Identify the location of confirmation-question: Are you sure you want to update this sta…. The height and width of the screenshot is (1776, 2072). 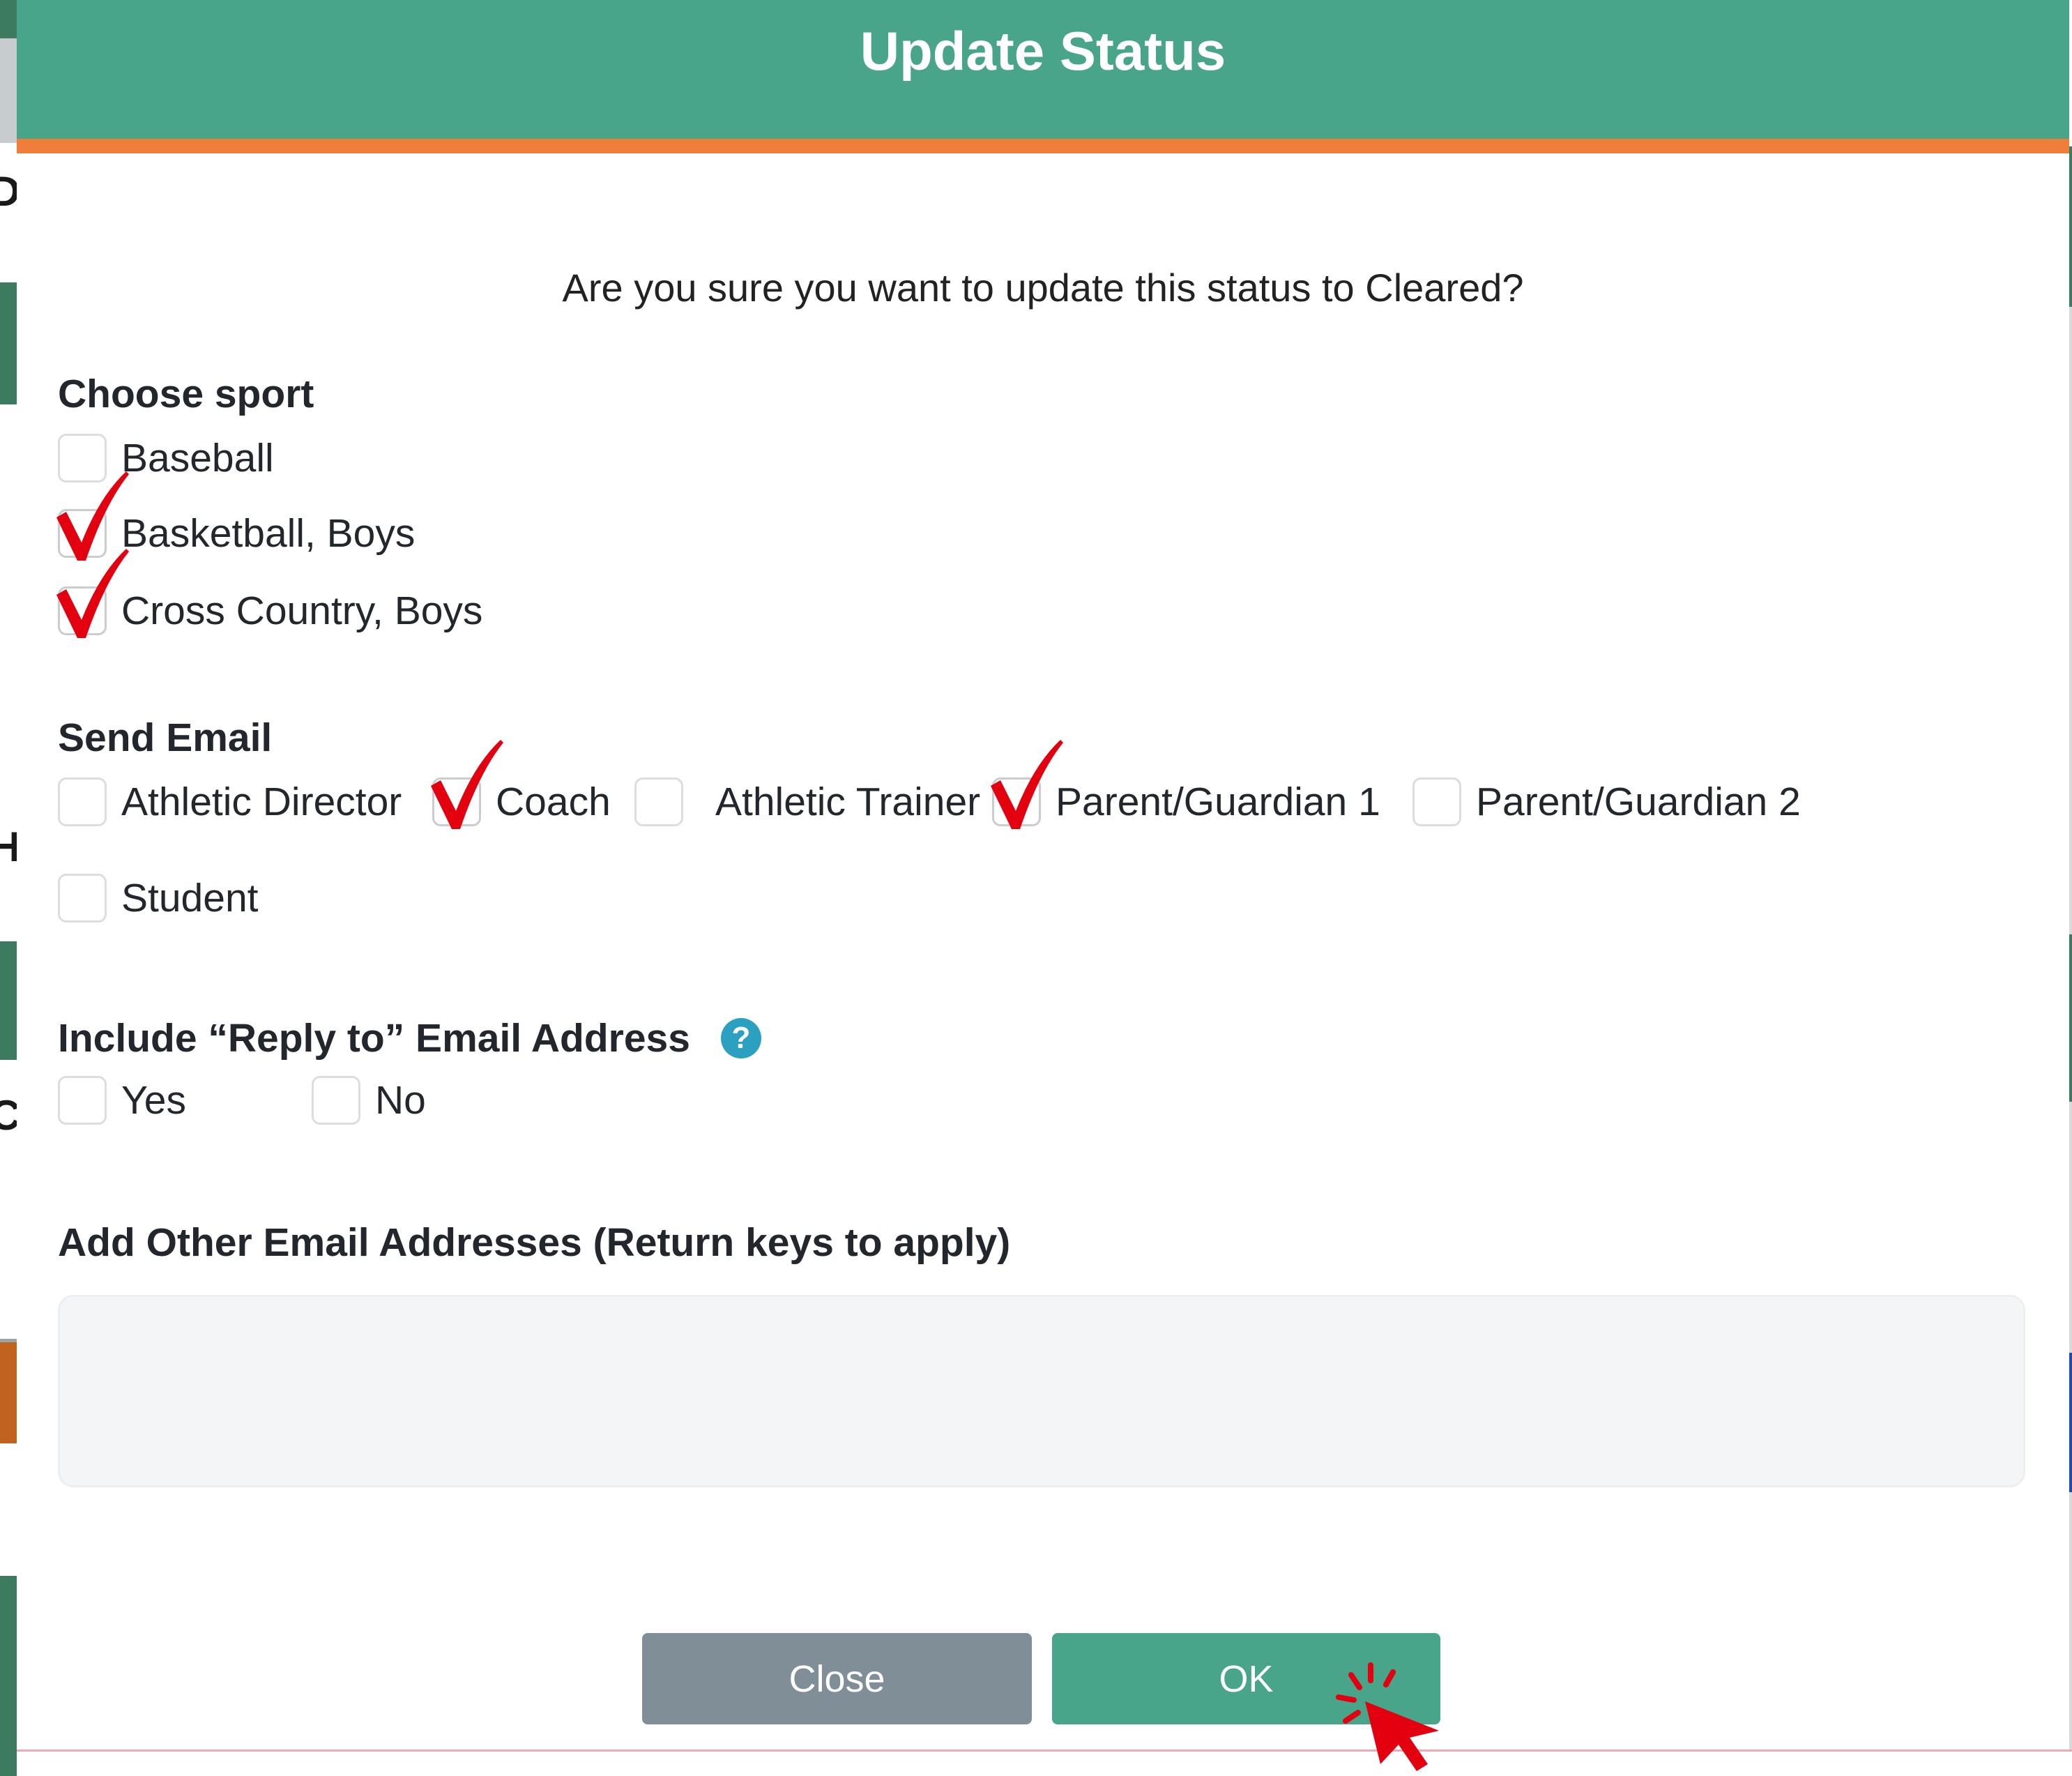
(1043, 288).